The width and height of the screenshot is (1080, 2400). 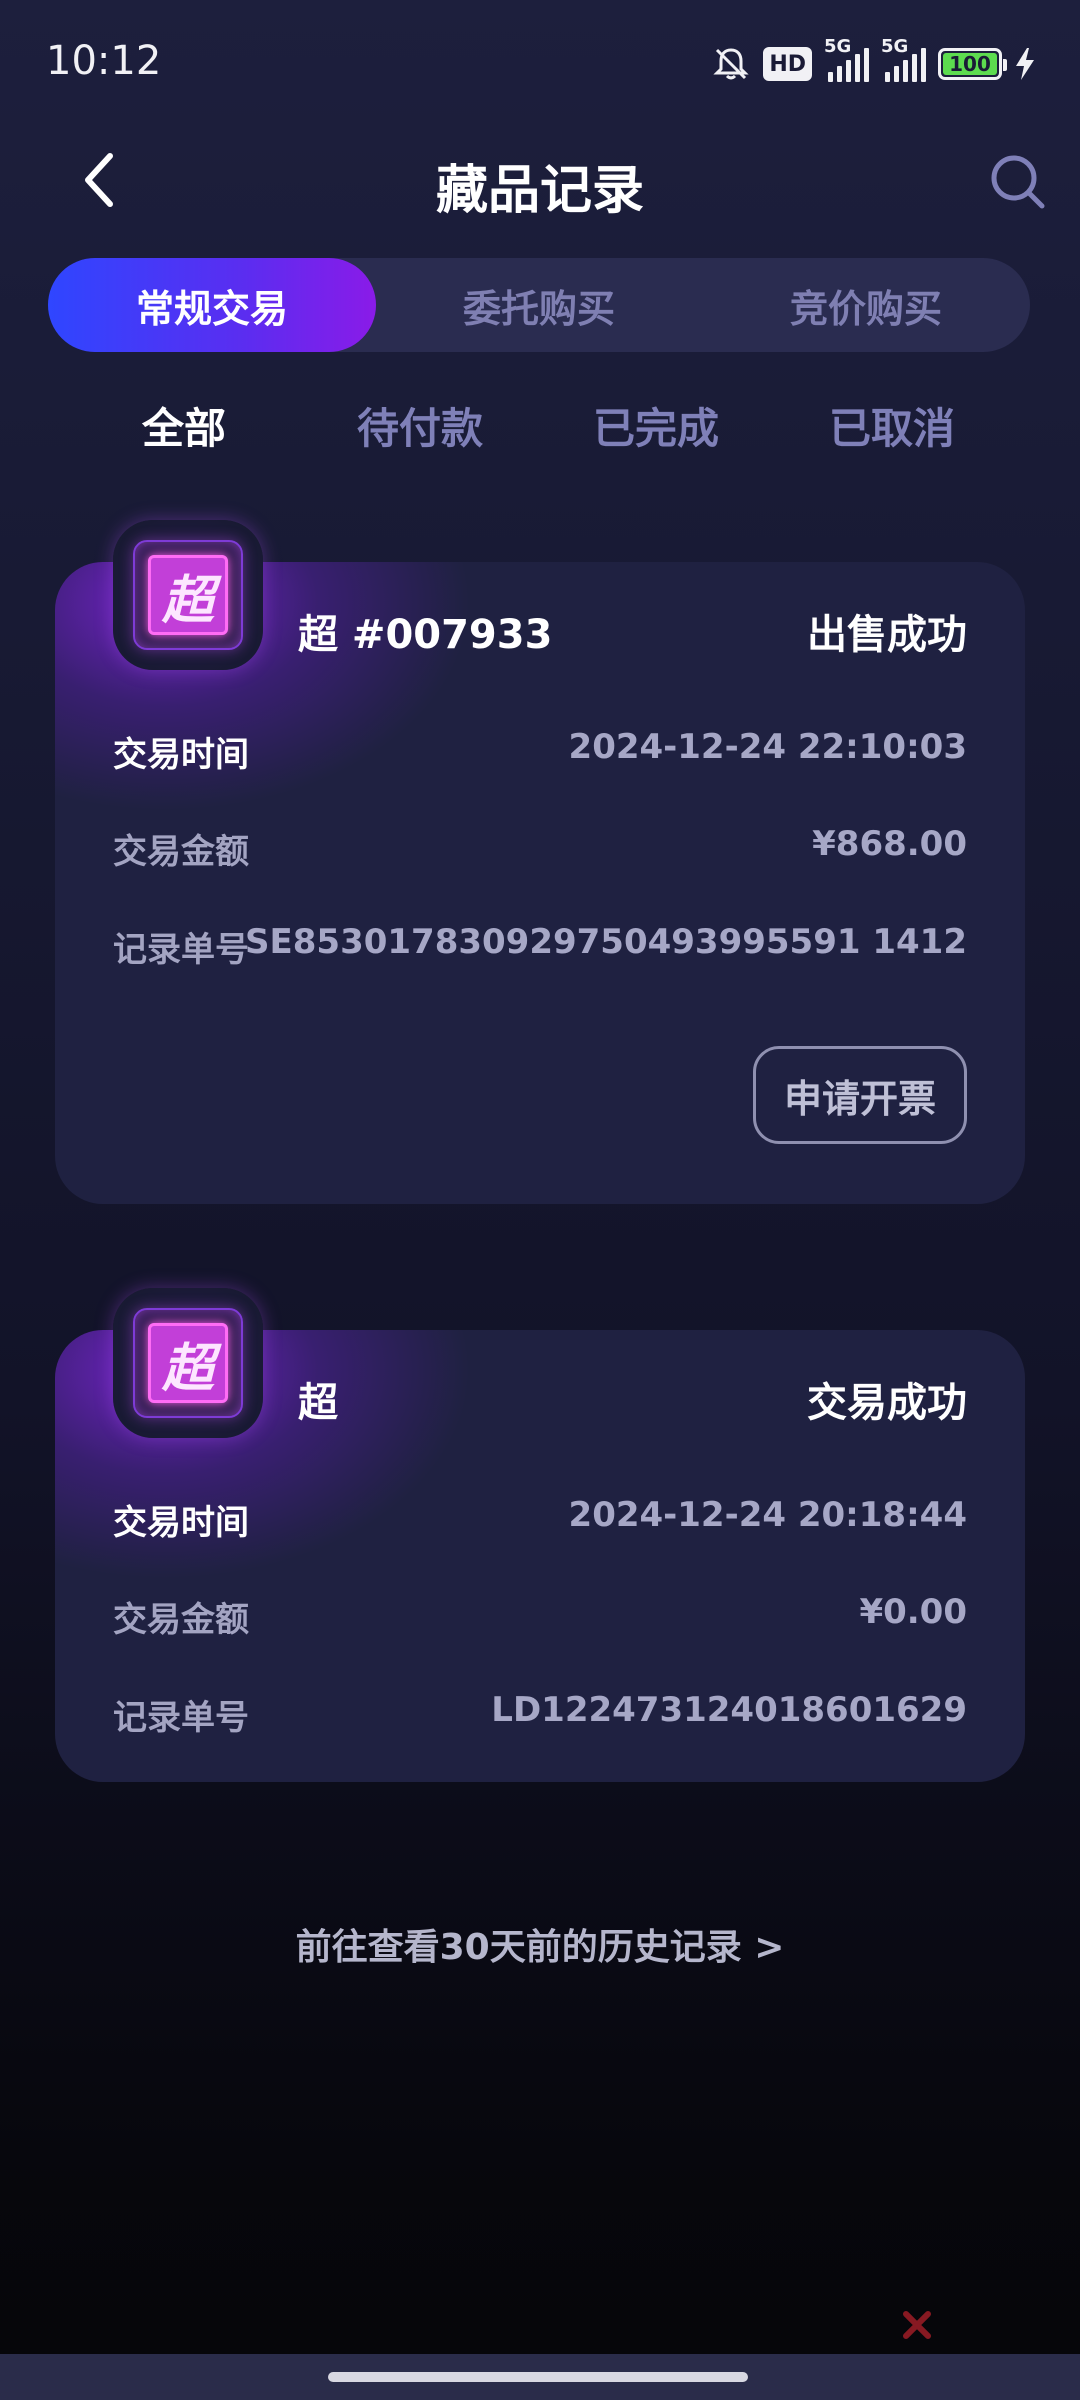 What do you see at coordinates (887, 635) in the screenshot?
I see `trade-status: 出售成功` at bounding box center [887, 635].